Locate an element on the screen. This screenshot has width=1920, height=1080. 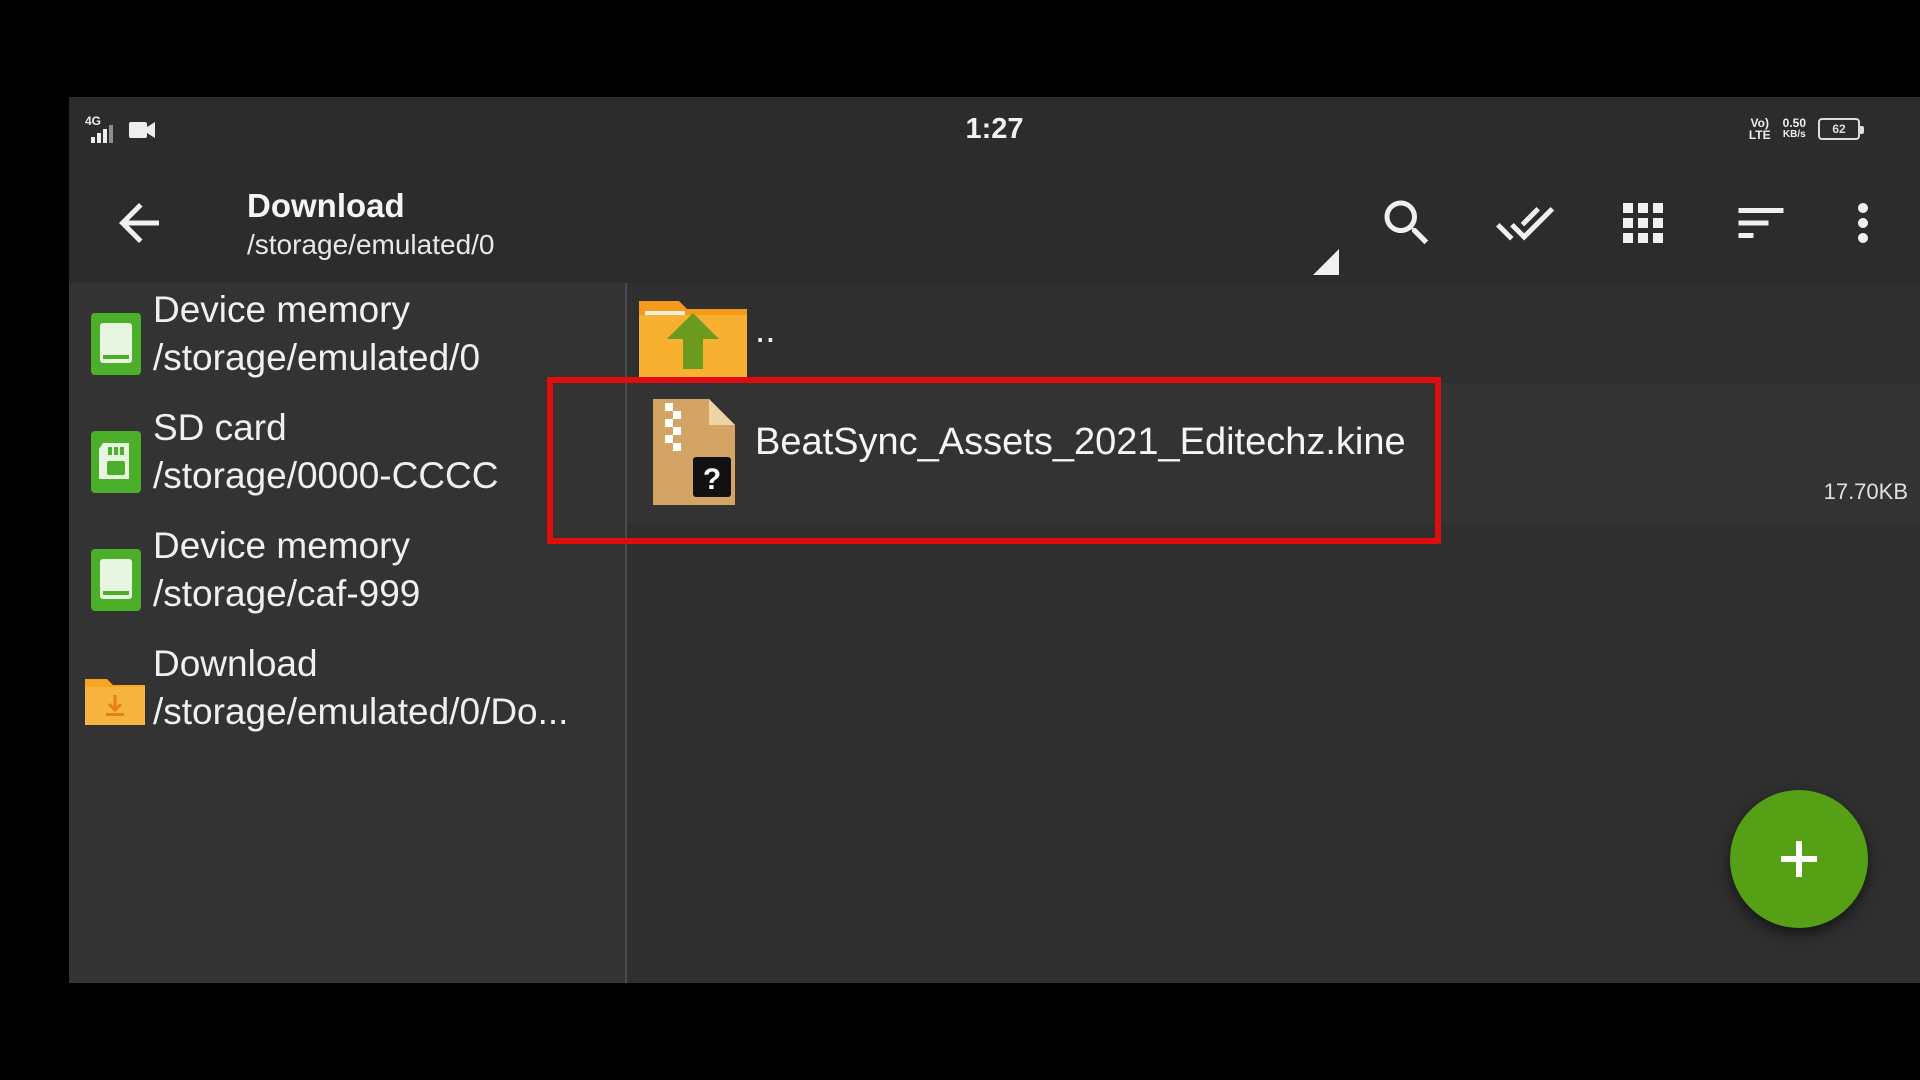
more-options-button is located at coordinates (1863, 223).